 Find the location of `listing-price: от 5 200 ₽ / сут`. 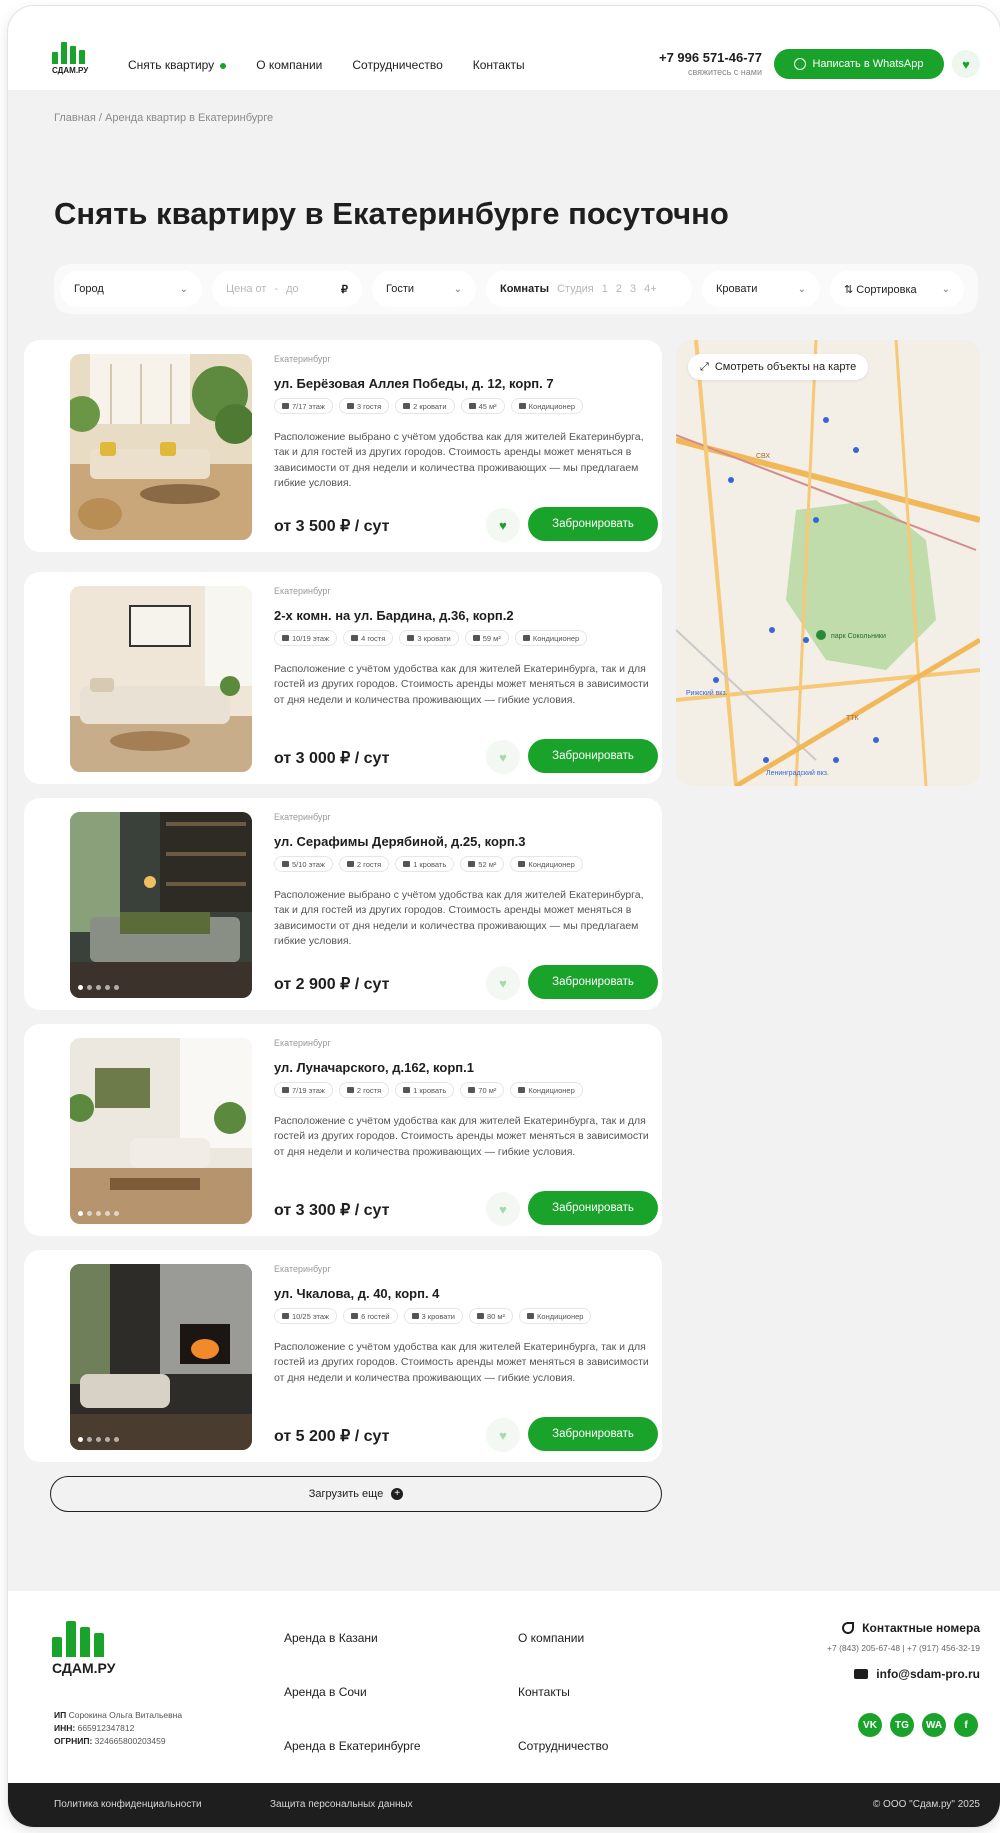

listing-price: от 5 200 ₽ / сут is located at coordinates (332, 1436).